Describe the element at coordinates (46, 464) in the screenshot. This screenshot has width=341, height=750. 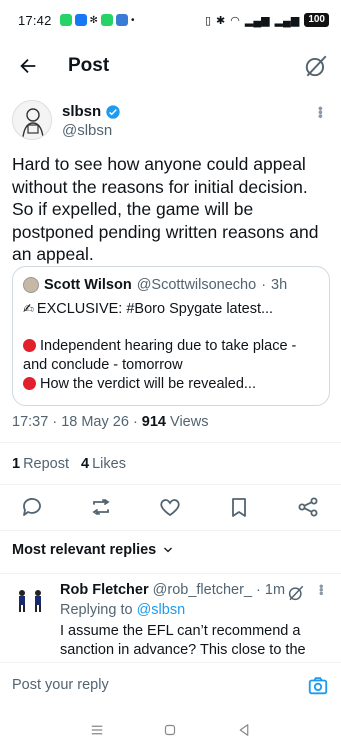
I see `reposts-label: Repost` at that location.